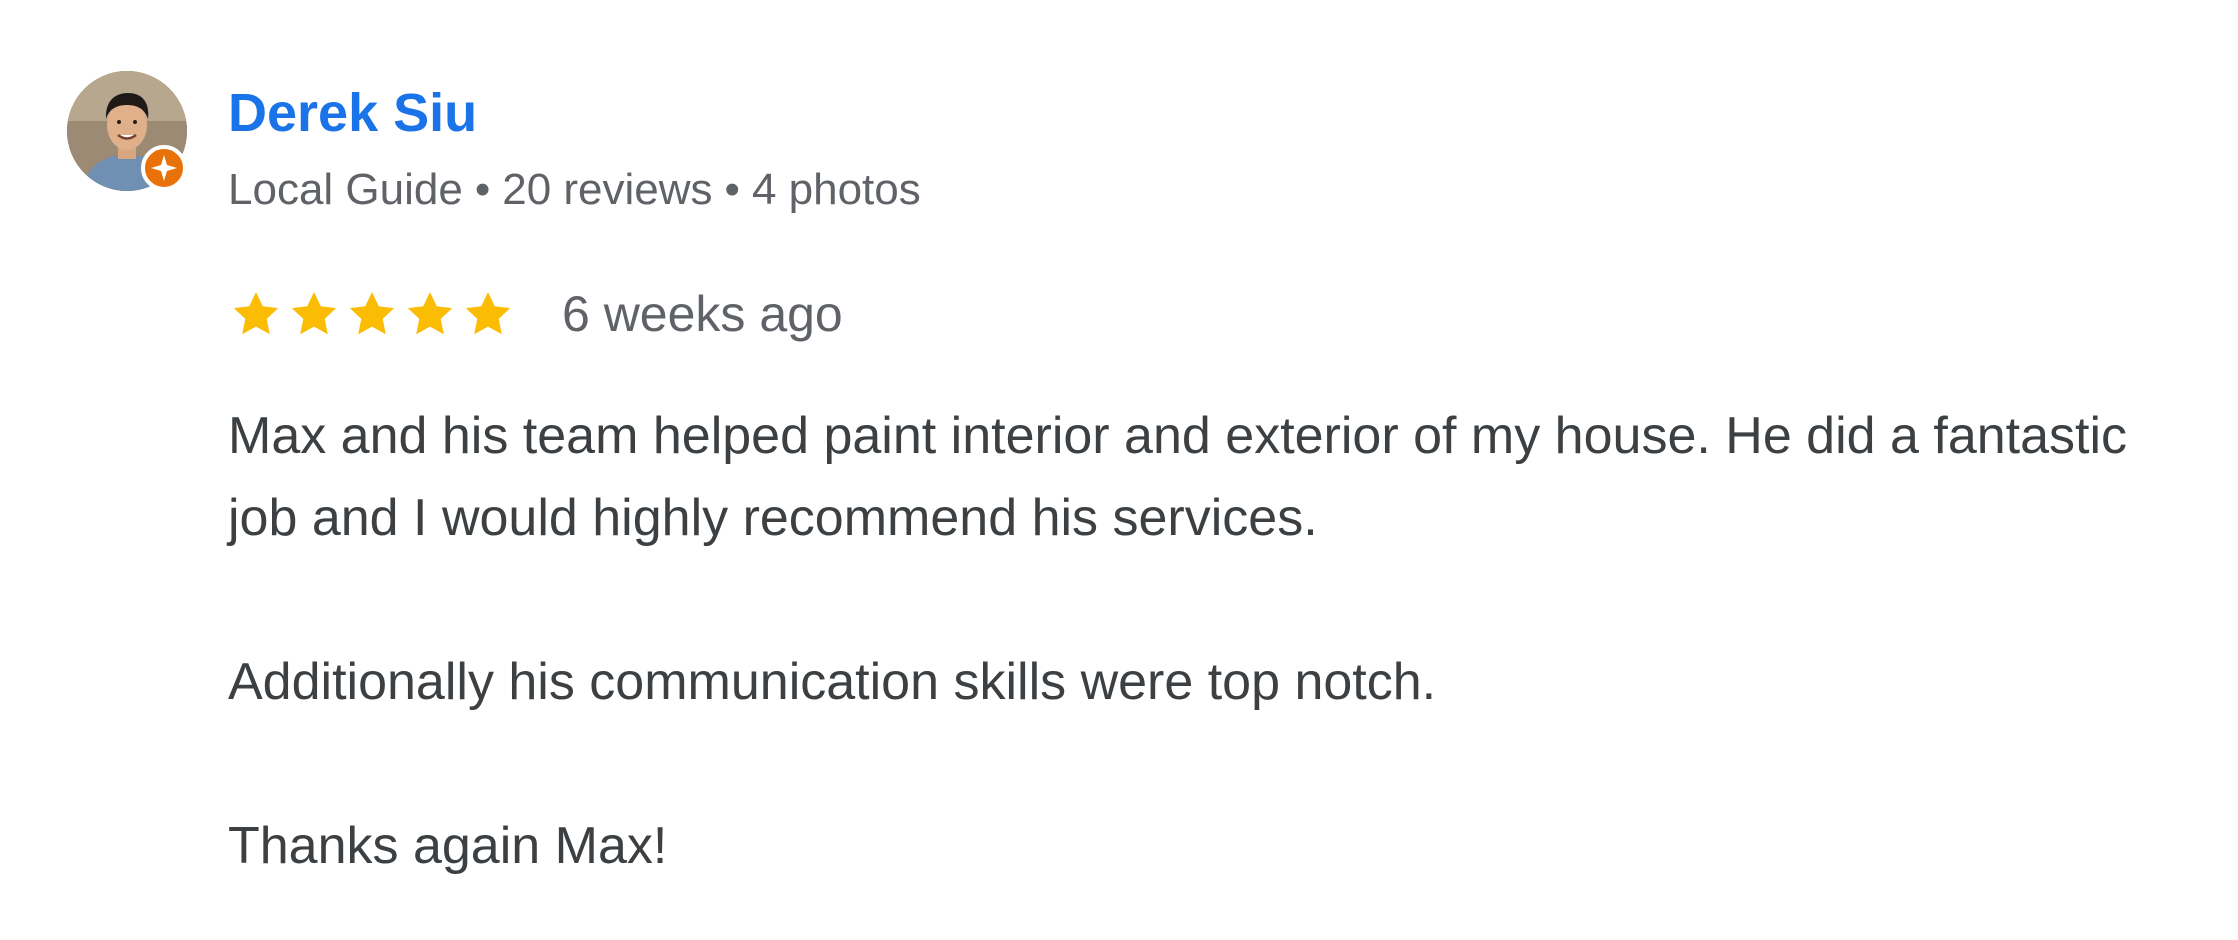 The width and height of the screenshot is (2238, 940). I want to click on rating-row: 6 weeks ago, so click(535, 314).